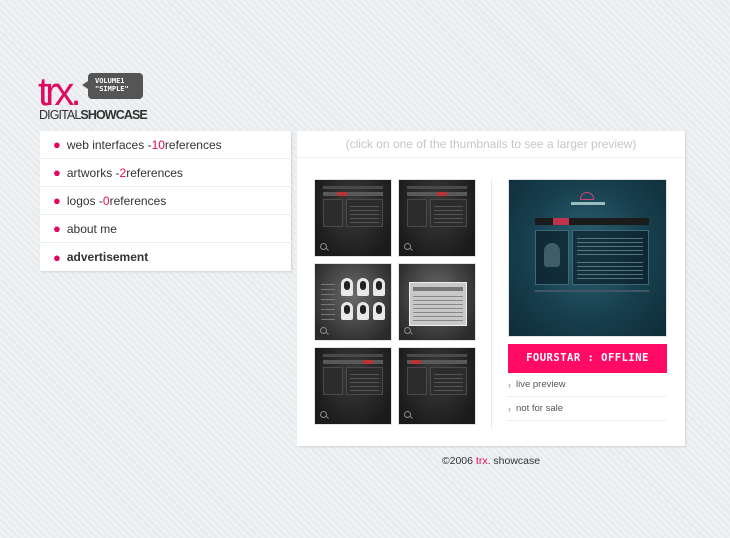  I want to click on logo-subtitle: DIGITALSHOWCASE, so click(93, 115).